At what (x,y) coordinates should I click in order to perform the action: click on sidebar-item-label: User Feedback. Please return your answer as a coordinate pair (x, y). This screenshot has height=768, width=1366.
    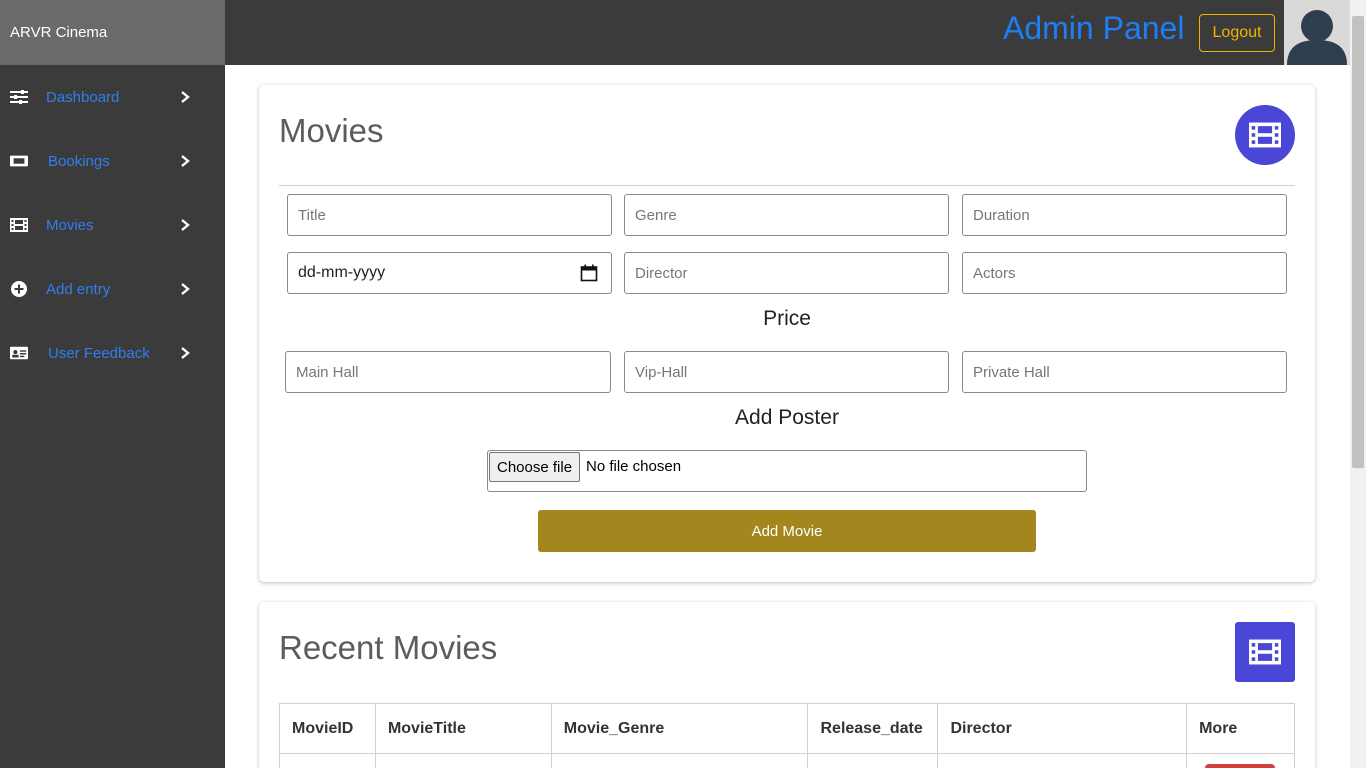
    Looking at the image, I should click on (99, 353).